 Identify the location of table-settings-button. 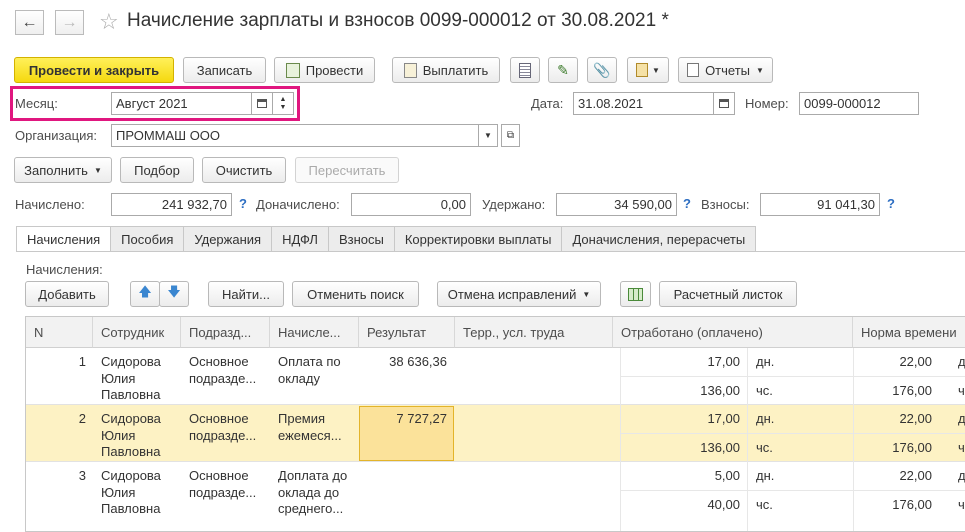
(635, 294).